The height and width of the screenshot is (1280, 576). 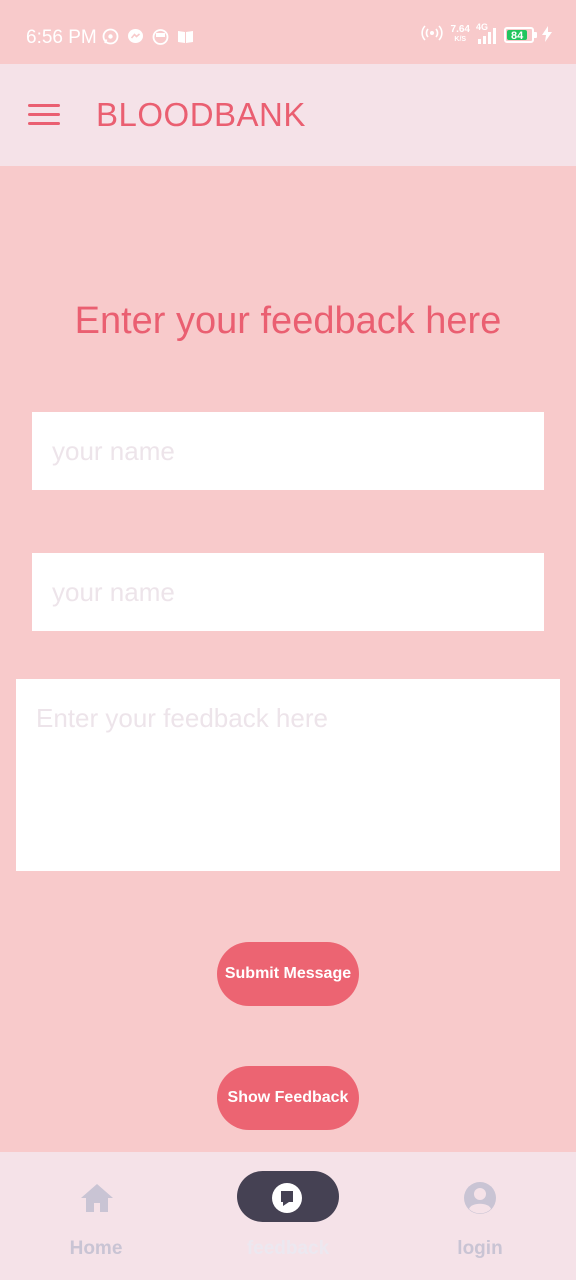 I want to click on bottom-navigation: Home feedback login, so click(x=288, y=1216).